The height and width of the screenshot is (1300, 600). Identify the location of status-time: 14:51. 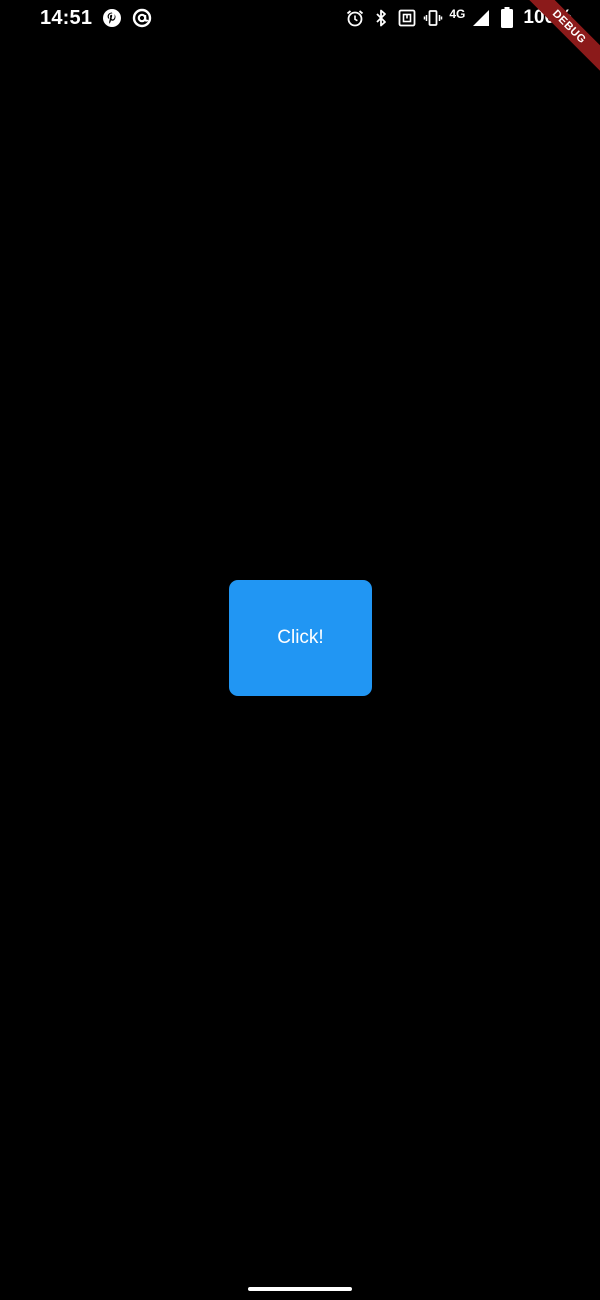
(66, 18).